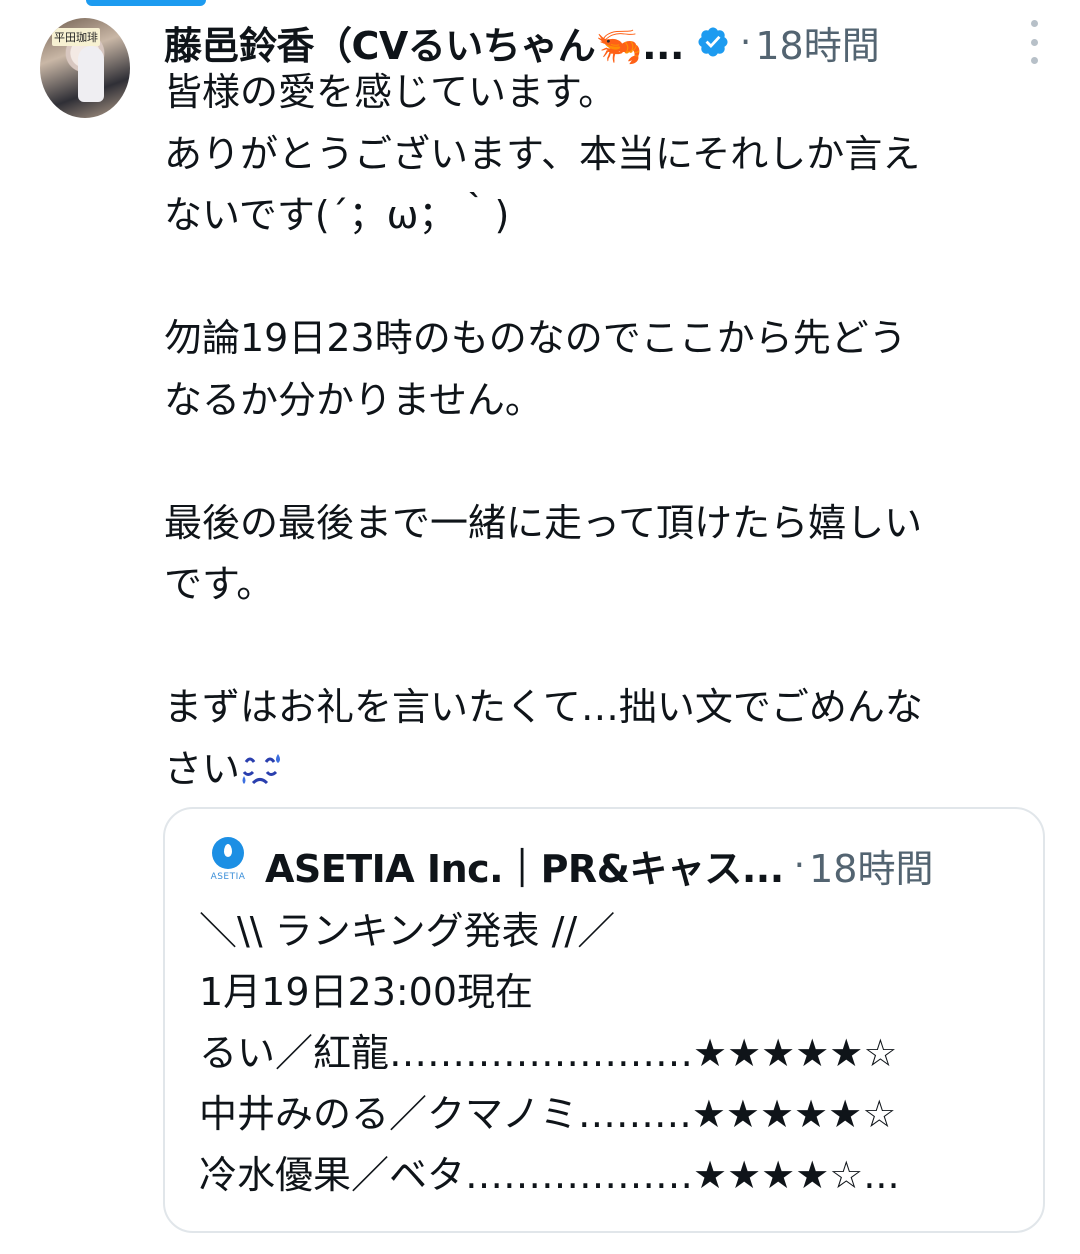 This screenshot has width=1080, height=1254. What do you see at coordinates (366, 992) in the screenshot?
I see `quoted-line: 1月19日23:00現在` at bounding box center [366, 992].